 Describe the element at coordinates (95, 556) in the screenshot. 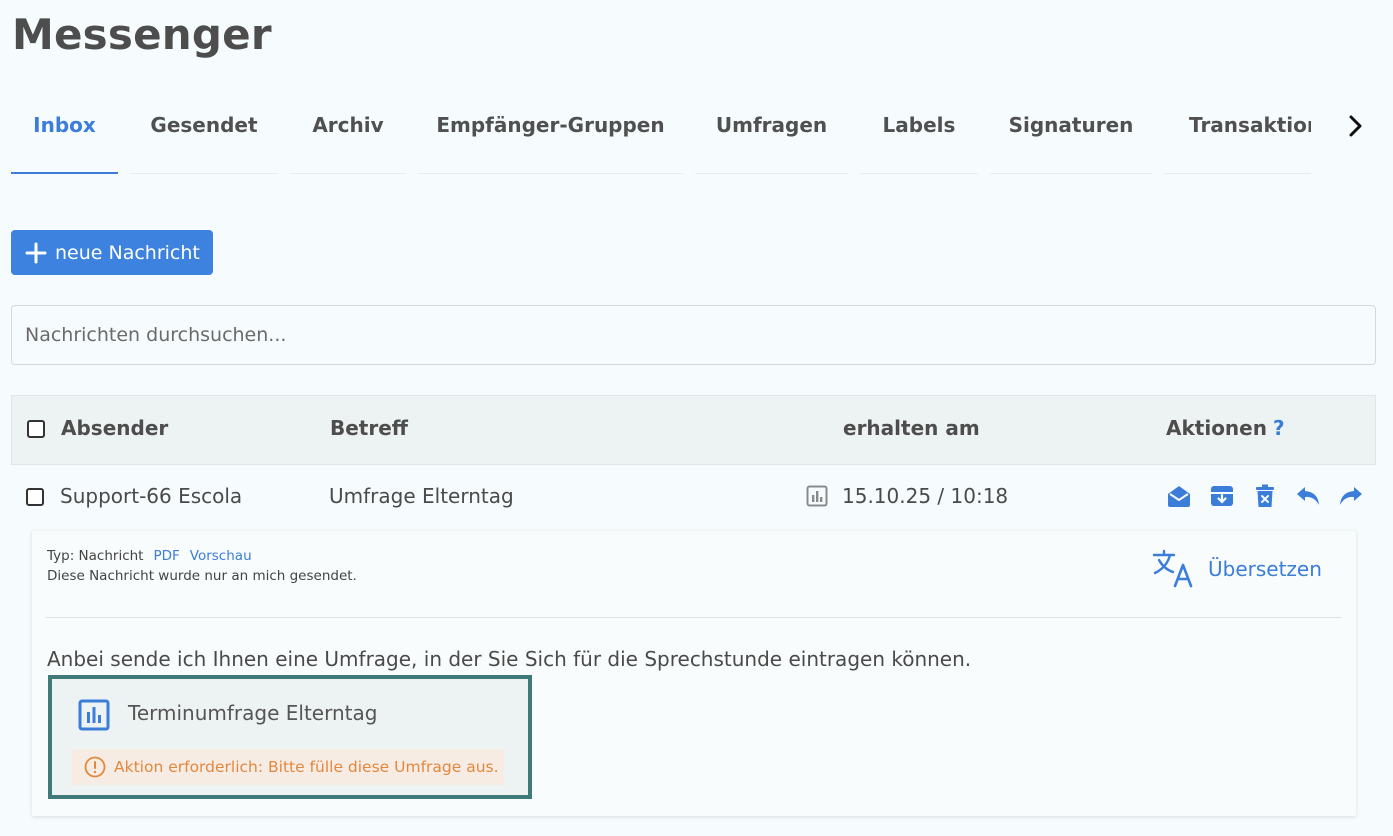

I see `message-type: Typ: Nachricht` at that location.